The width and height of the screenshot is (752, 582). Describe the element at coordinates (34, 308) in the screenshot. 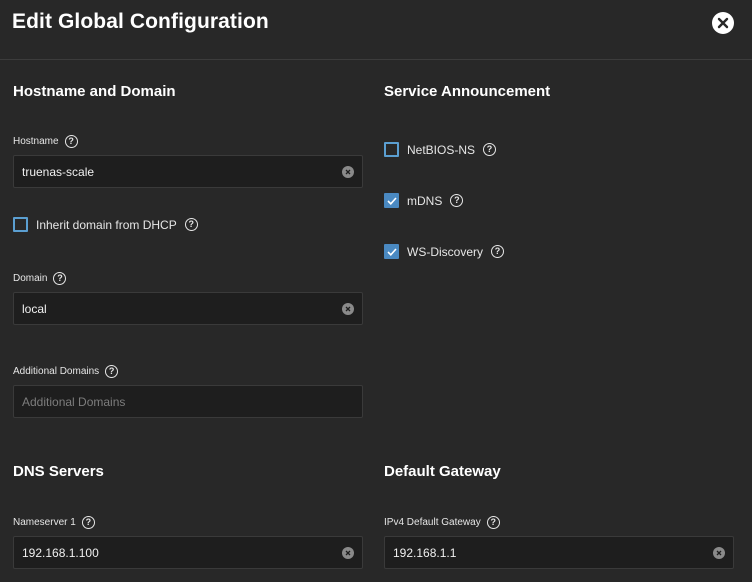

I see `domain-value: local` at that location.